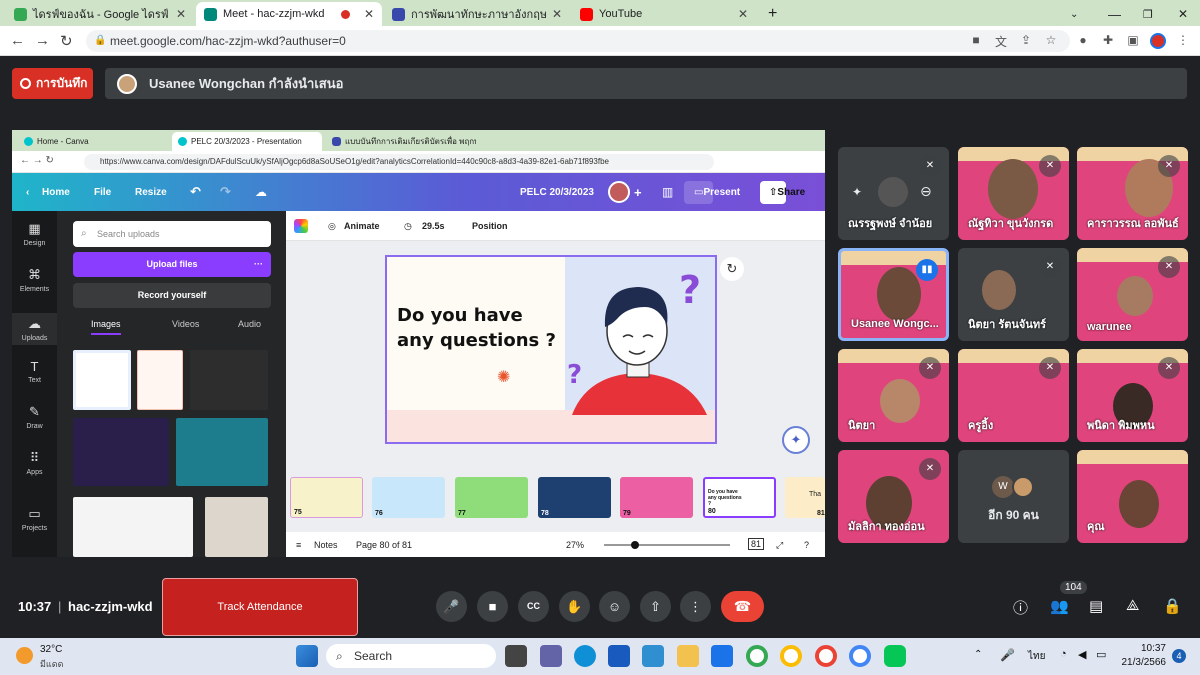  Describe the element at coordinates (451, 606) in the screenshot. I see `mic-button: 🎤` at that location.